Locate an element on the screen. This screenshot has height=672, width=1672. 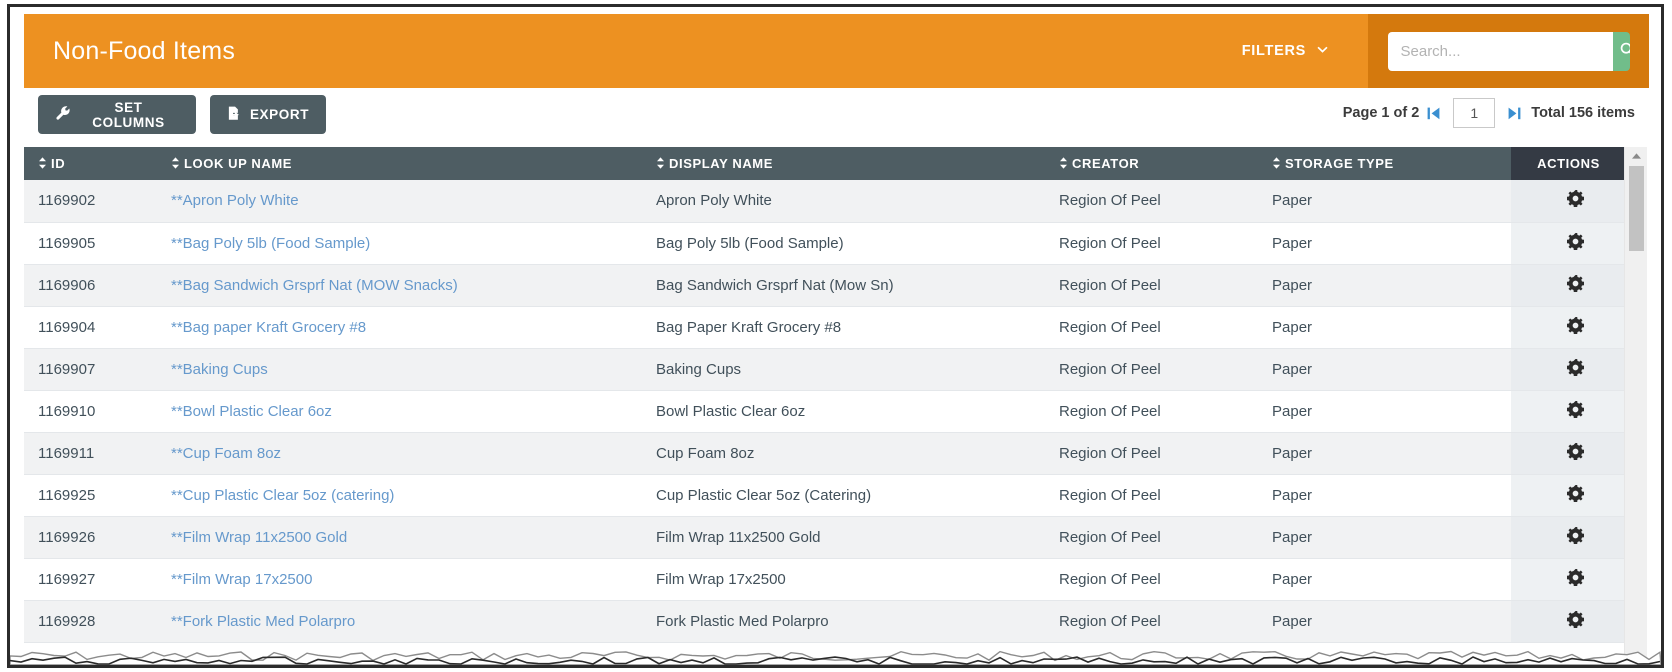
search-input is located at coordinates (1500, 51).